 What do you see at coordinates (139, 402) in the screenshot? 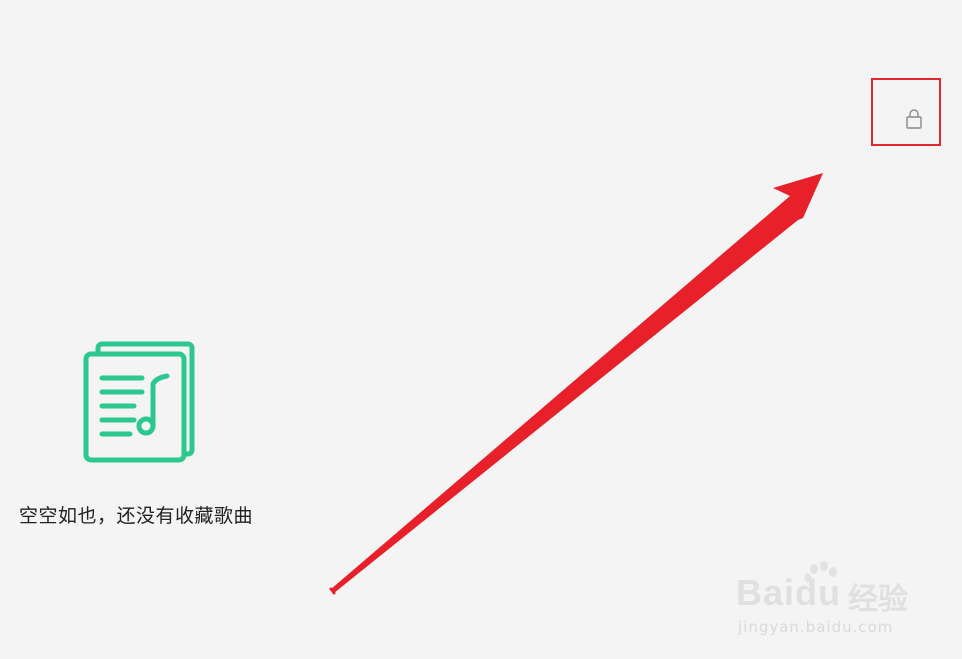
I see `music-list-icon` at bounding box center [139, 402].